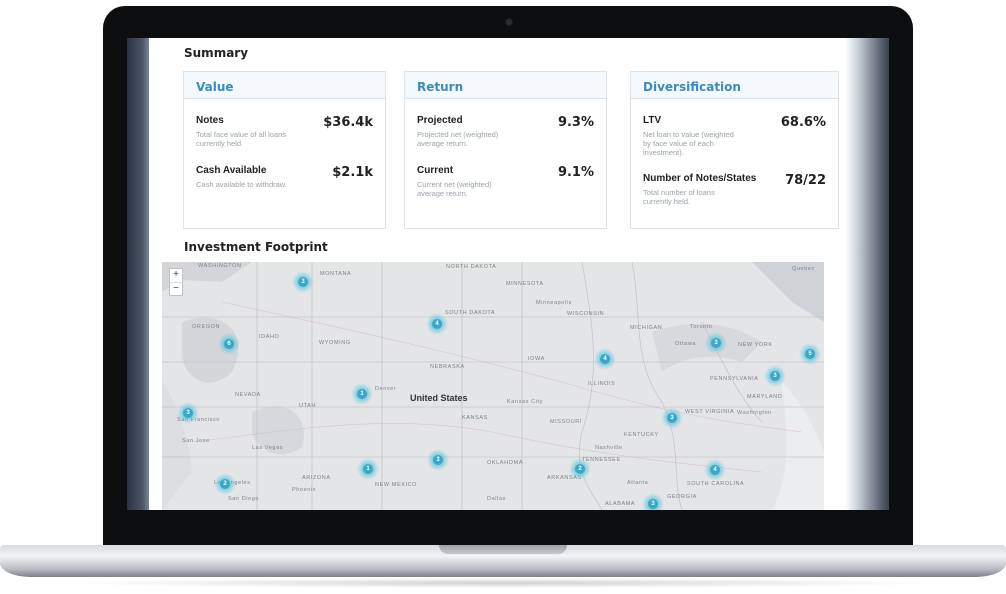  I want to click on place-label: Ottawa, so click(686, 344).